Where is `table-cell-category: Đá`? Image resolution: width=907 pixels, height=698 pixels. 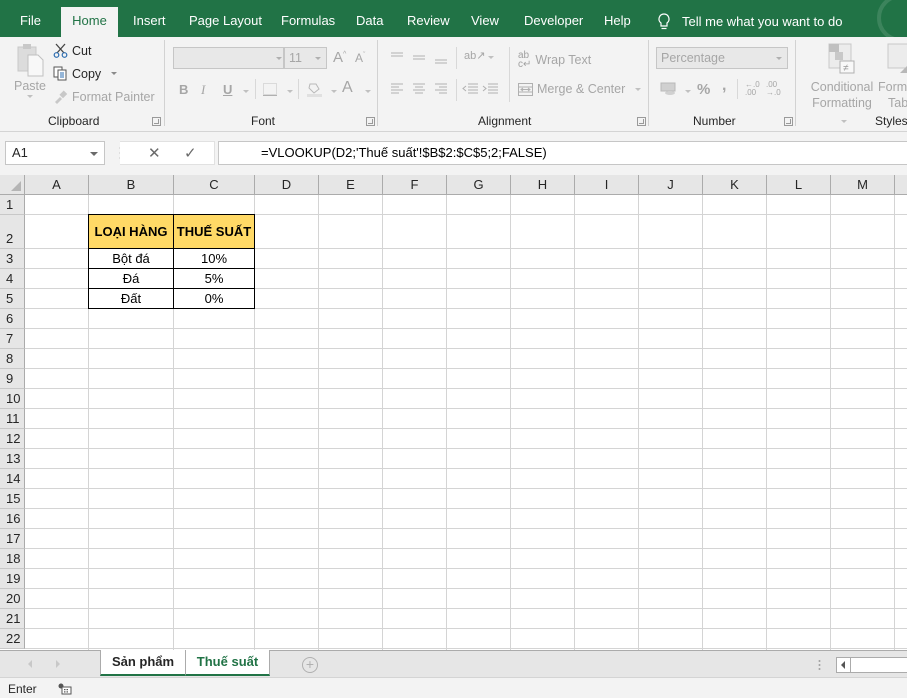
table-cell-category: Đá is located at coordinates (131, 279).